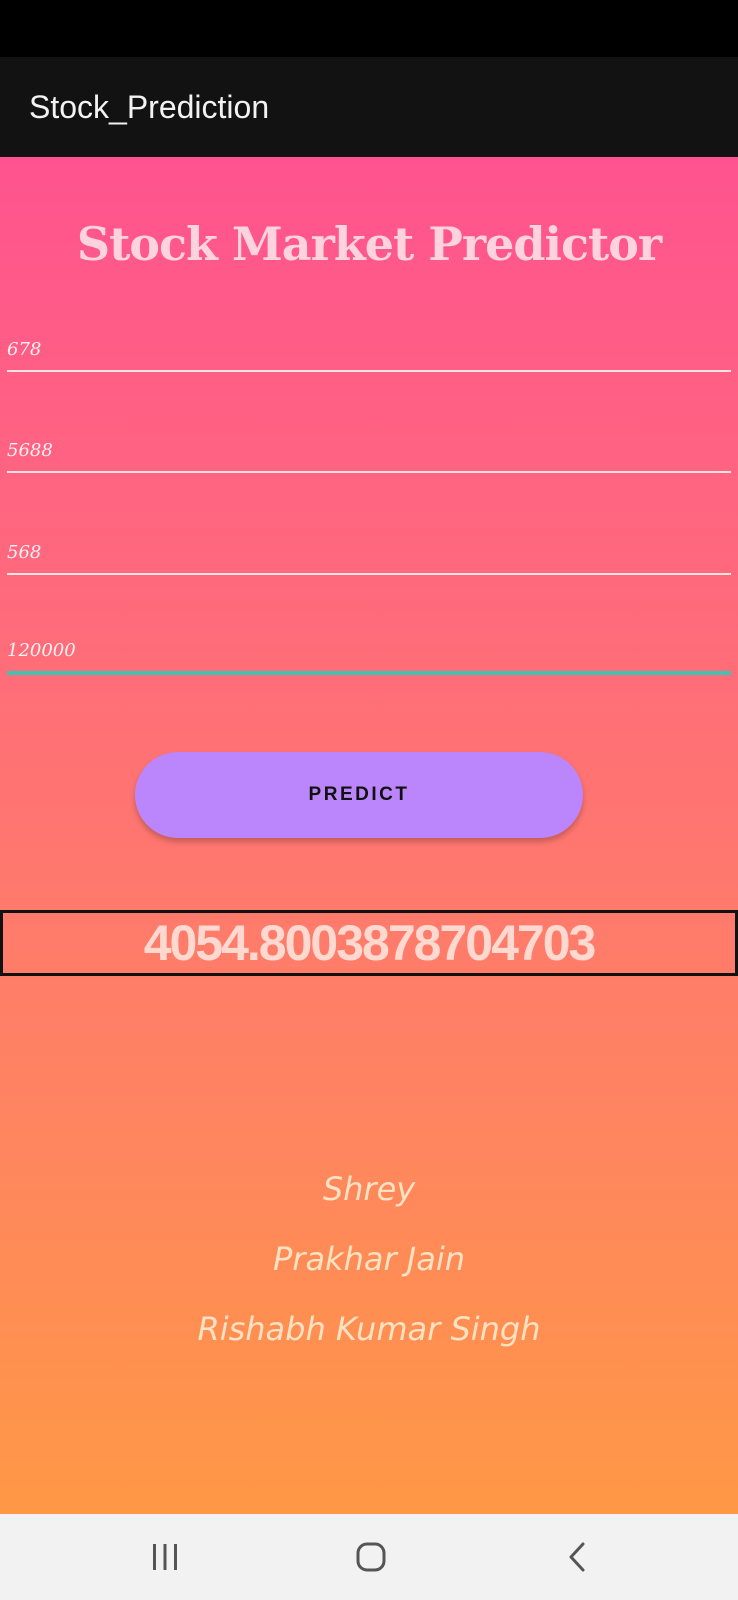 This screenshot has width=738, height=1600. I want to click on back-icon, so click(577, 1557).